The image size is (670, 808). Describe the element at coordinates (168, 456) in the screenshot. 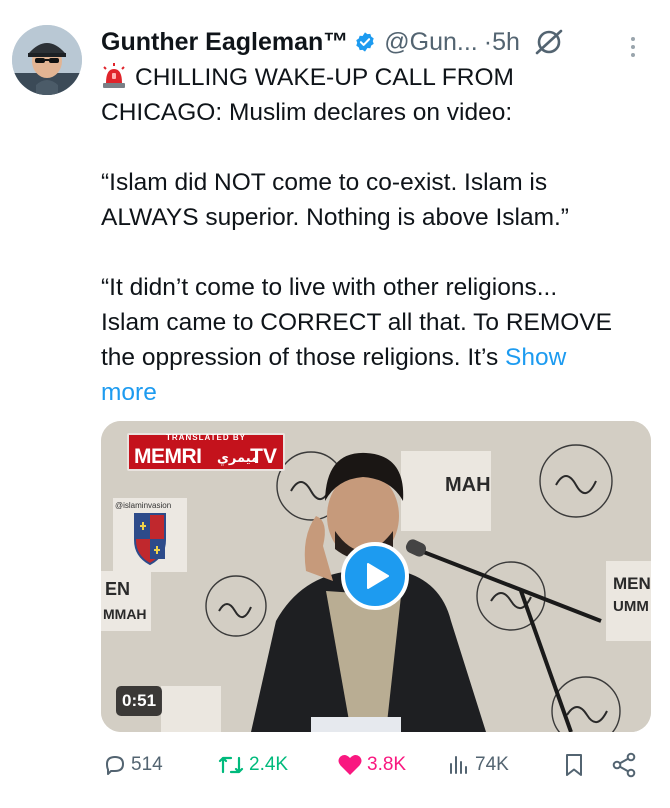

I see `watermark-brand: MEMRI` at that location.